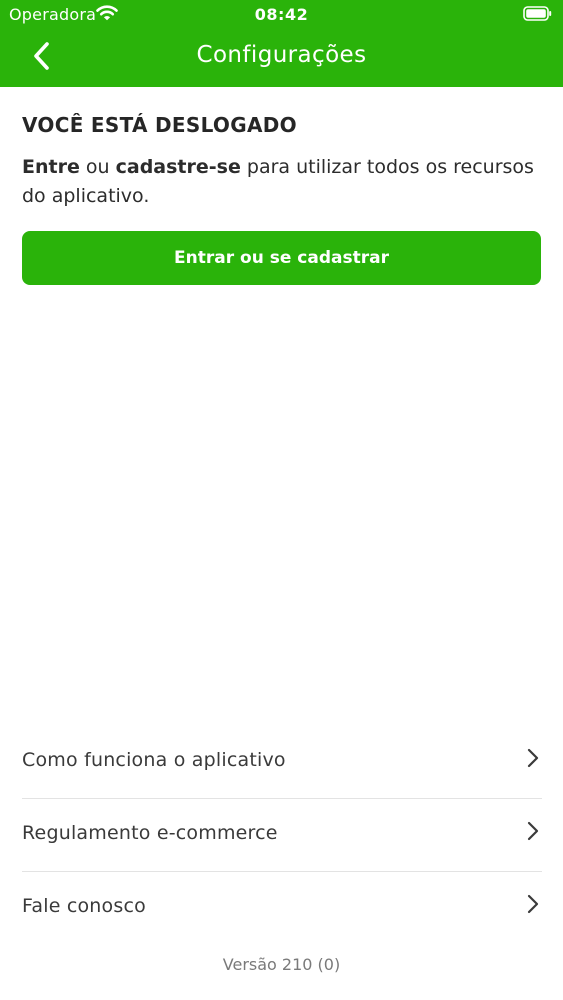 This screenshot has width=563, height=1000. What do you see at coordinates (159, 125) in the screenshot?
I see `logged-out-heading: VOCÊ ESTÁ DESLOGADO` at bounding box center [159, 125].